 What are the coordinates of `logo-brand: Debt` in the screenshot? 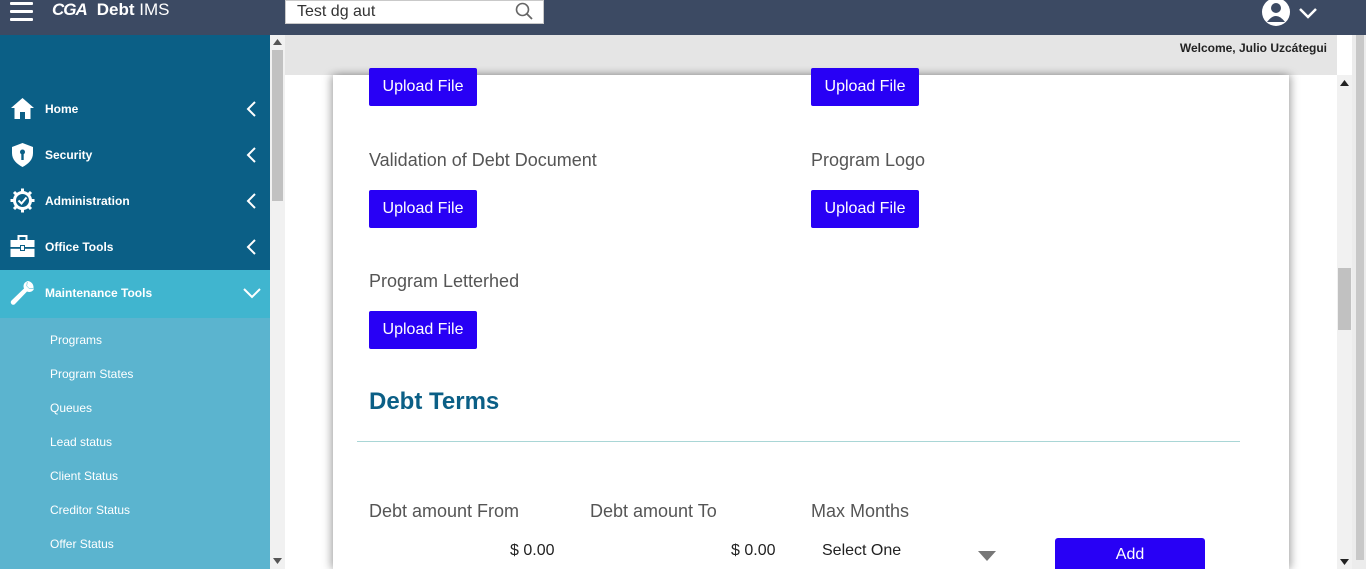 It's located at (115, 9).